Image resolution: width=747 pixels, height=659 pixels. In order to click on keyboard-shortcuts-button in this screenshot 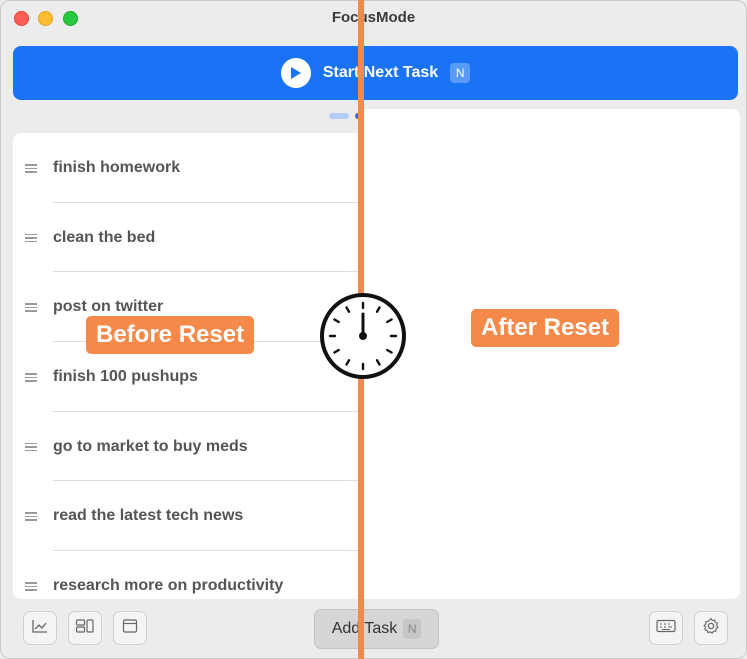, I will do `click(666, 628)`.